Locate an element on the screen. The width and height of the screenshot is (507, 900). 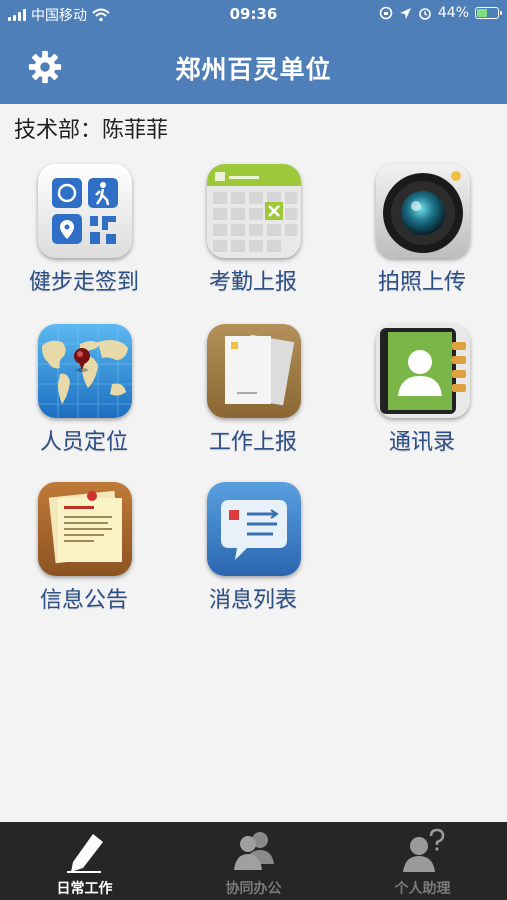
module-photo-upload: 拍照上传 is located at coordinates (422, 235).